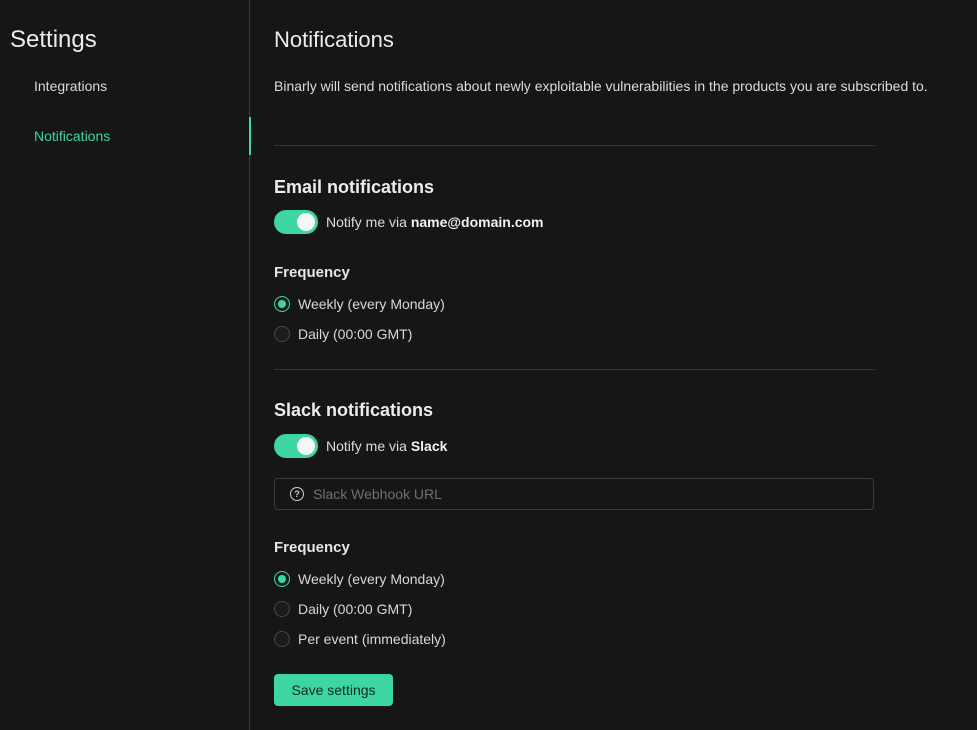 This screenshot has width=977, height=730. I want to click on slack-webhook-field: ?, so click(574, 494).